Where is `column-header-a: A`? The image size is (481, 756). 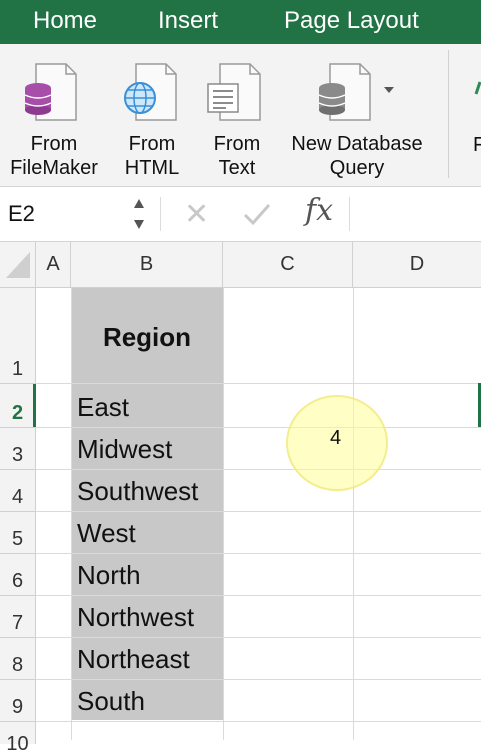
column-header-a: A is located at coordinates (53, 265).